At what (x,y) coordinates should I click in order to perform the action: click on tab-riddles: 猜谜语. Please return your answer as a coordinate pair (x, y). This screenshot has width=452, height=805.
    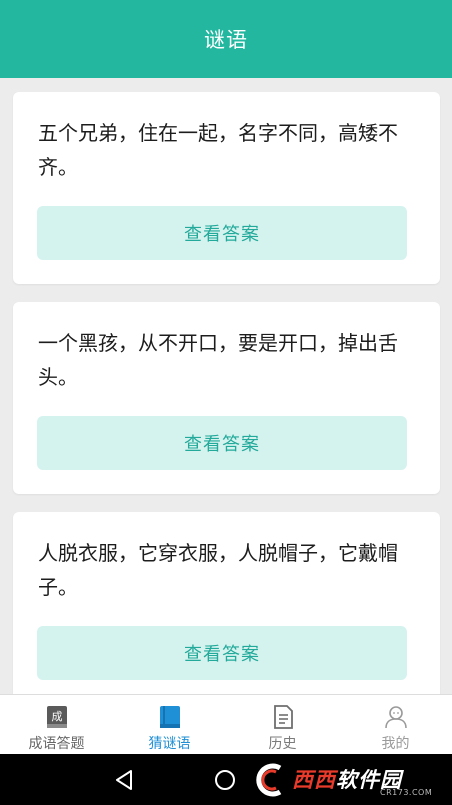
    Looking at the image, I should click on (169, 724).